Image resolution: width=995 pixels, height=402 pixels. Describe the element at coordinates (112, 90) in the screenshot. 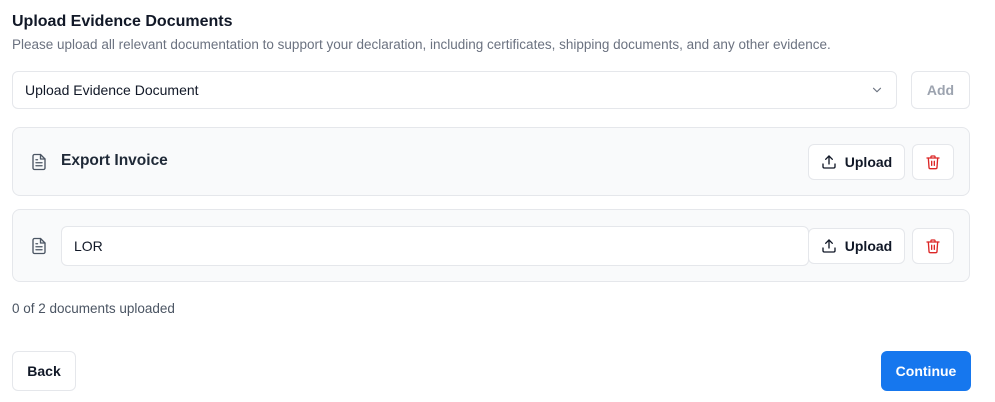

I see `document-type-select-value: Upload Evidence Document` at that location.